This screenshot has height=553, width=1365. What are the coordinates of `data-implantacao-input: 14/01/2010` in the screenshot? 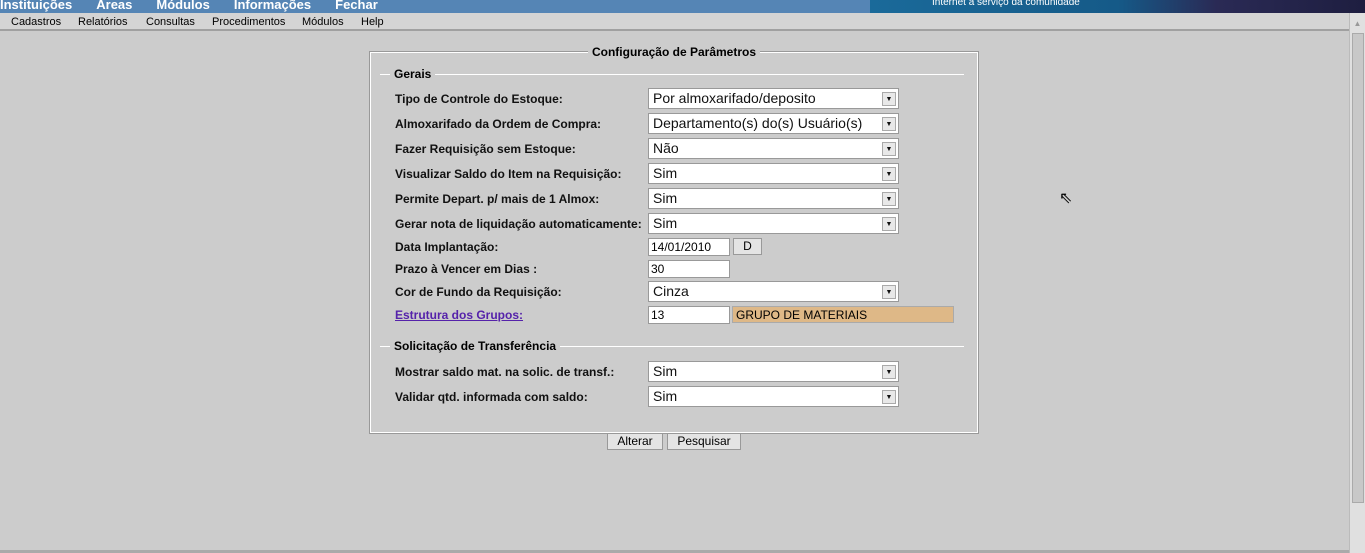 It's located at (689, 247).